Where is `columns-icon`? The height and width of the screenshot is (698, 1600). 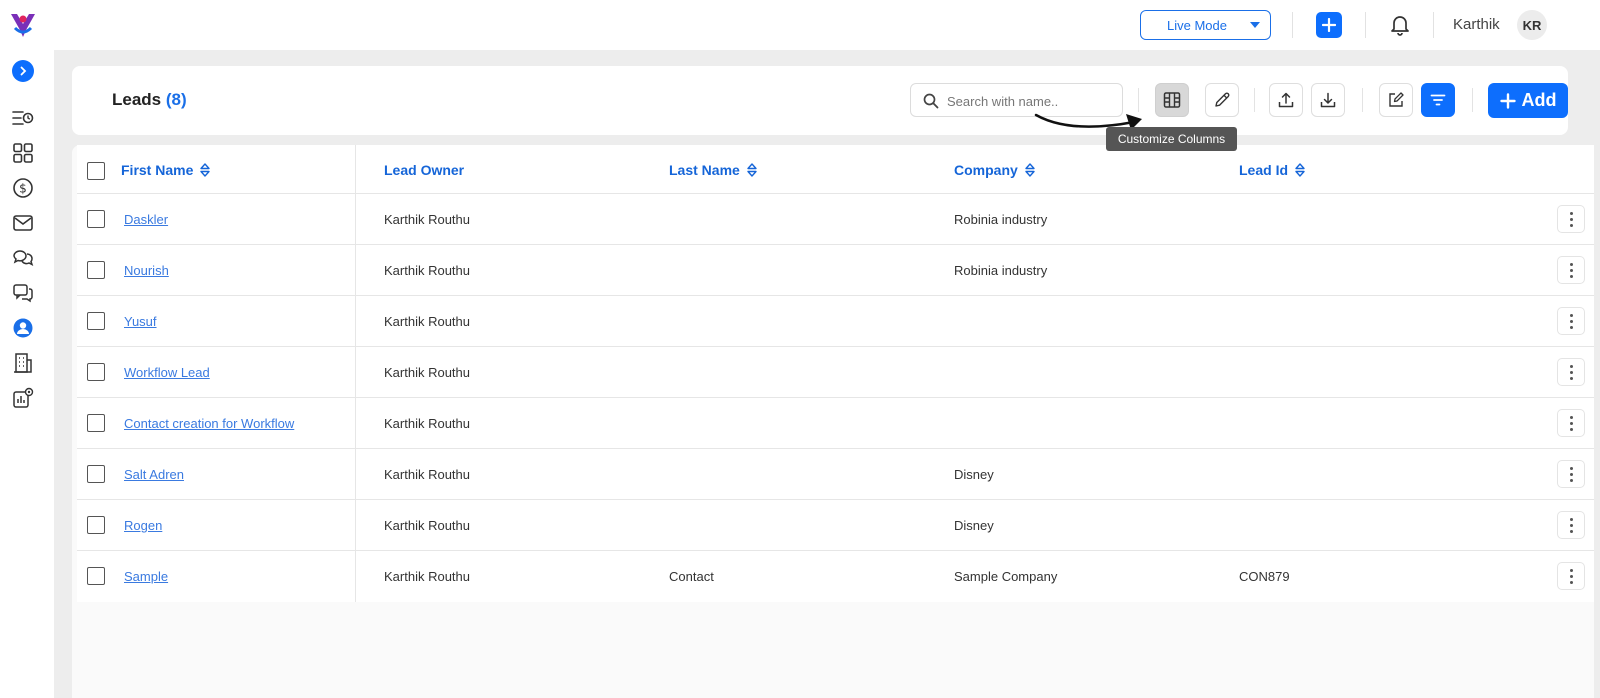 columns-icon is located at coordinates (1172, 100).